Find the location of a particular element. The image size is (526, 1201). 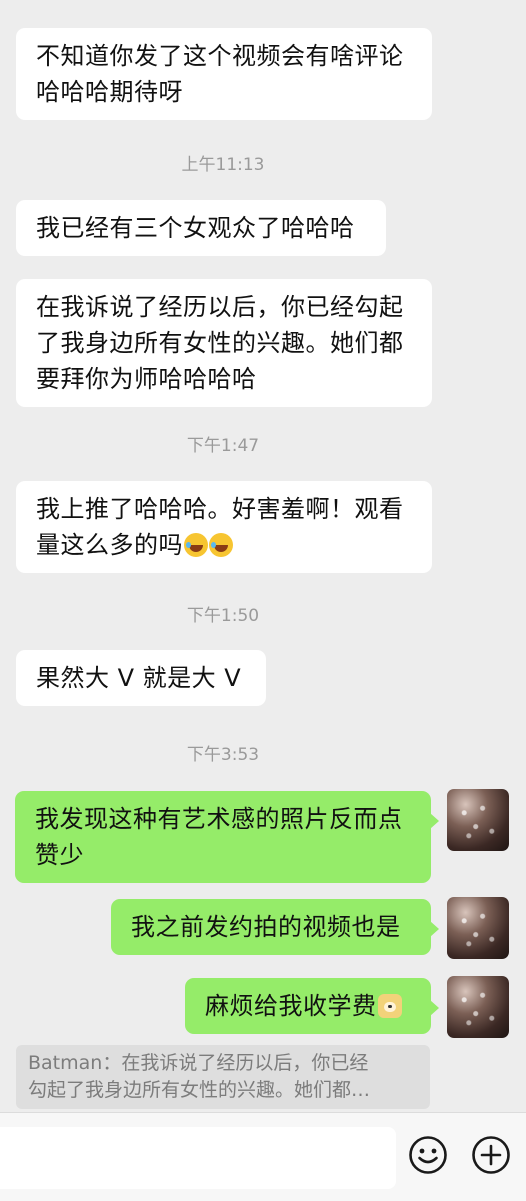

plus-circle-icon is located at coordinates (491, 1155).